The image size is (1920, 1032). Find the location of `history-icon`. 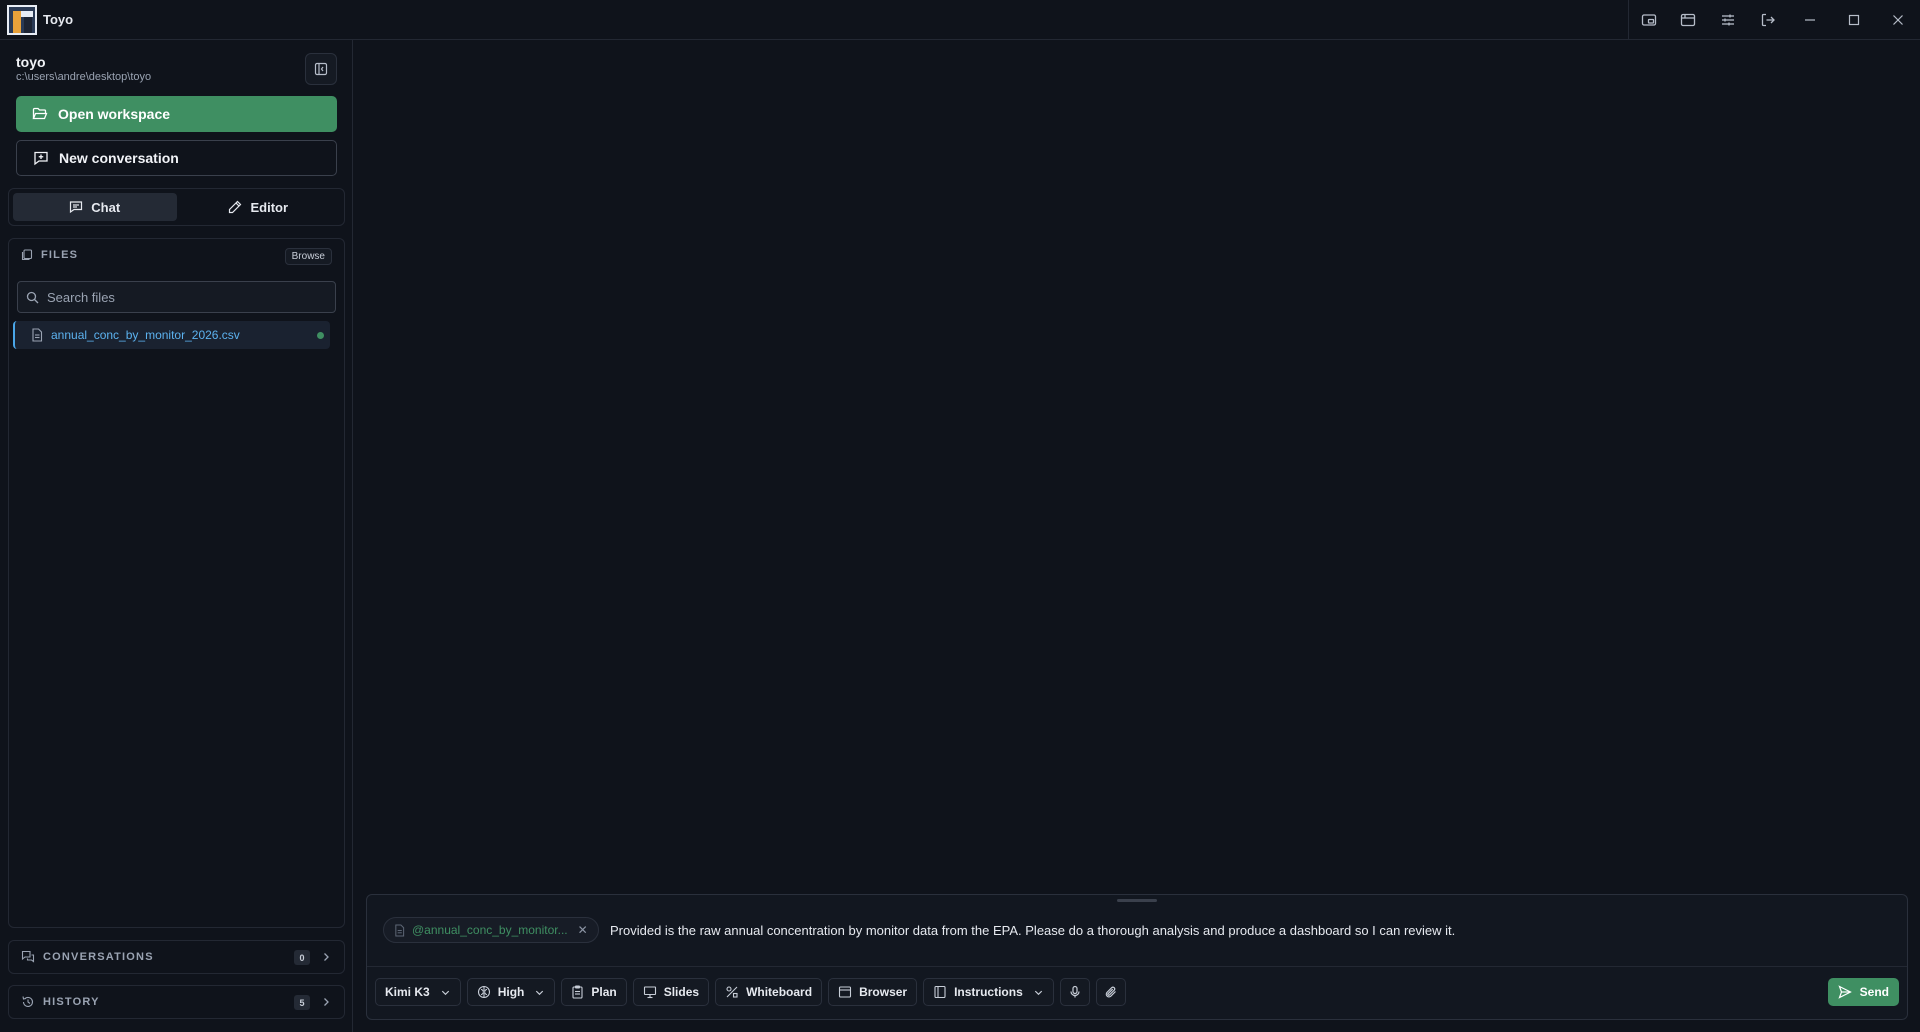

history-icon is located at coordinates (28, 1002).